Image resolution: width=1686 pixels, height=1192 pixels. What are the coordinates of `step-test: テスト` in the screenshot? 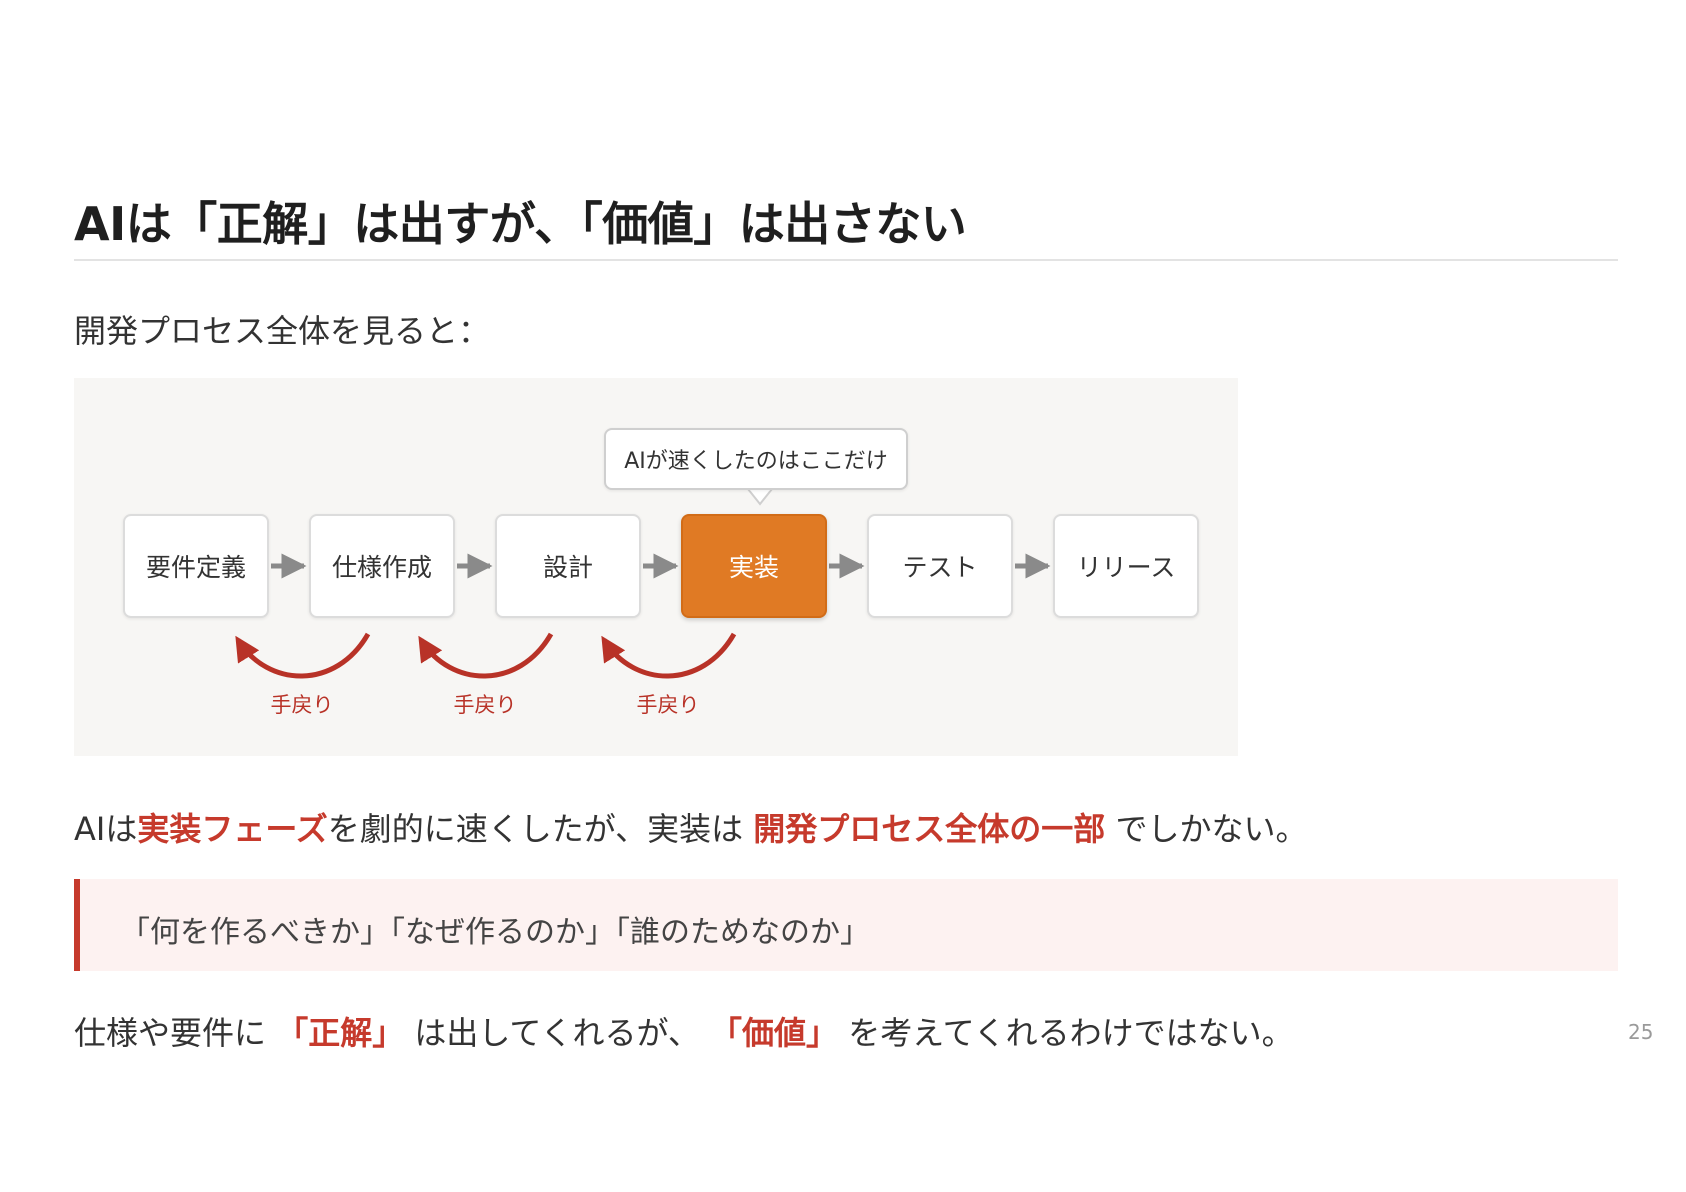 It's located at (940, 566).